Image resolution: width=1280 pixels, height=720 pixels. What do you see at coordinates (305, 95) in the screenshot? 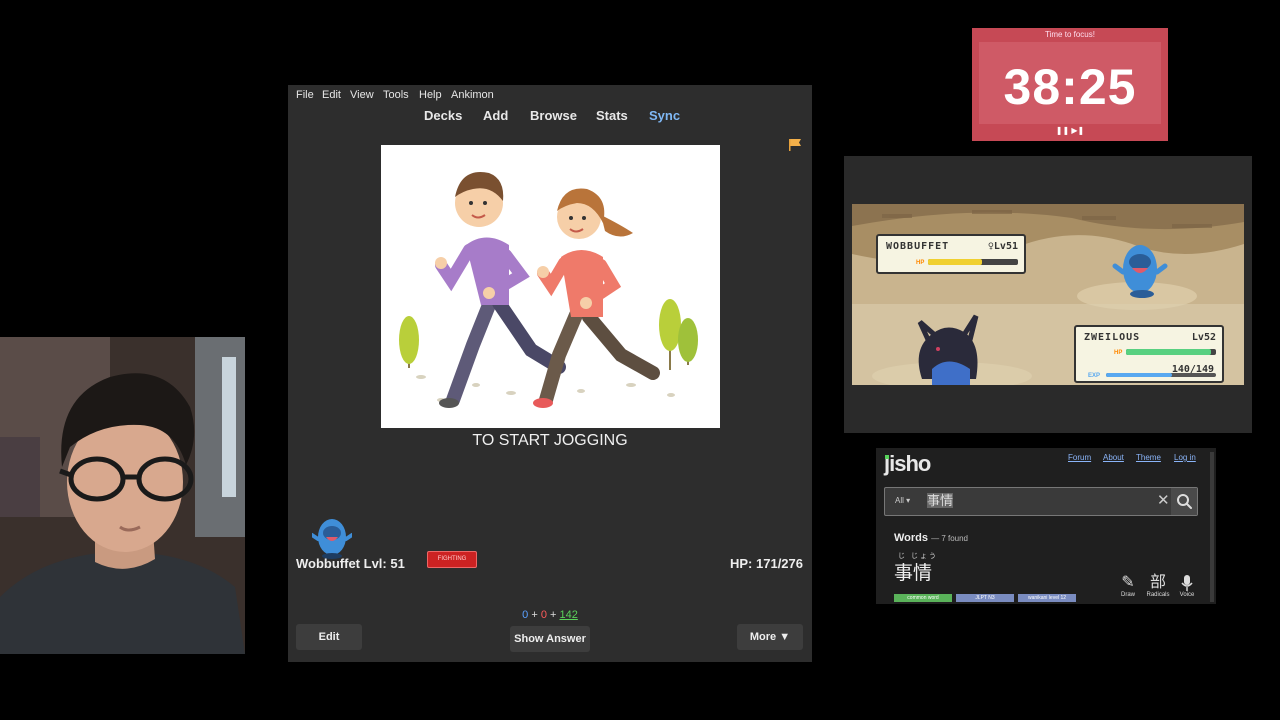
I see `menu-file: File` at bounding box center [305, 95].